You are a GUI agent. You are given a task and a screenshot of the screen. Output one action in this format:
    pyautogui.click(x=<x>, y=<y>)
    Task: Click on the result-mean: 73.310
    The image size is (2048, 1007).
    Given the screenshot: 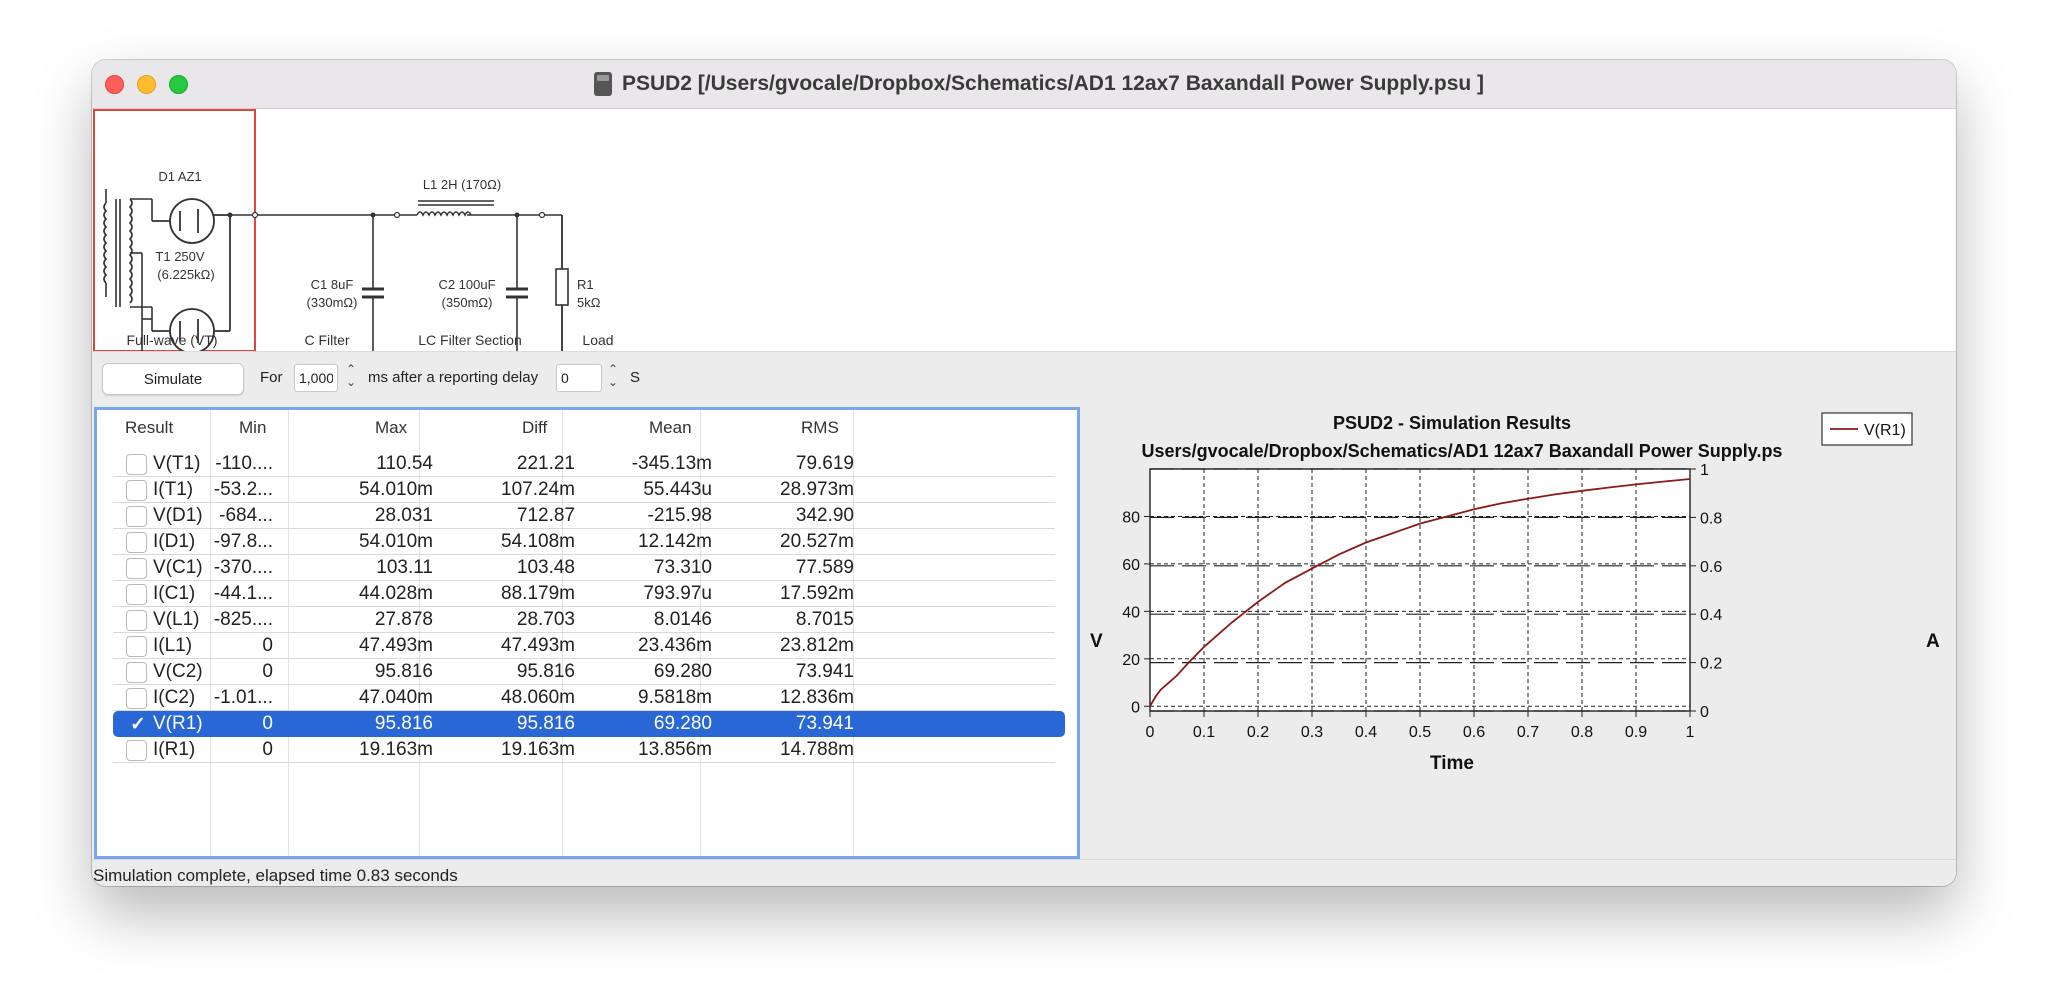 What is the action you would take?
    pyautogui.click(x=682, y=567)
    